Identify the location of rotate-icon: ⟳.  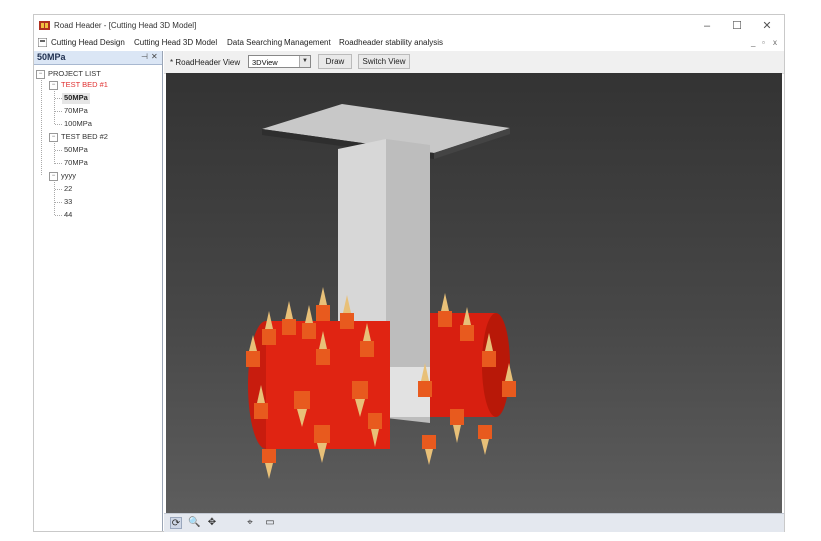
(176, 523).